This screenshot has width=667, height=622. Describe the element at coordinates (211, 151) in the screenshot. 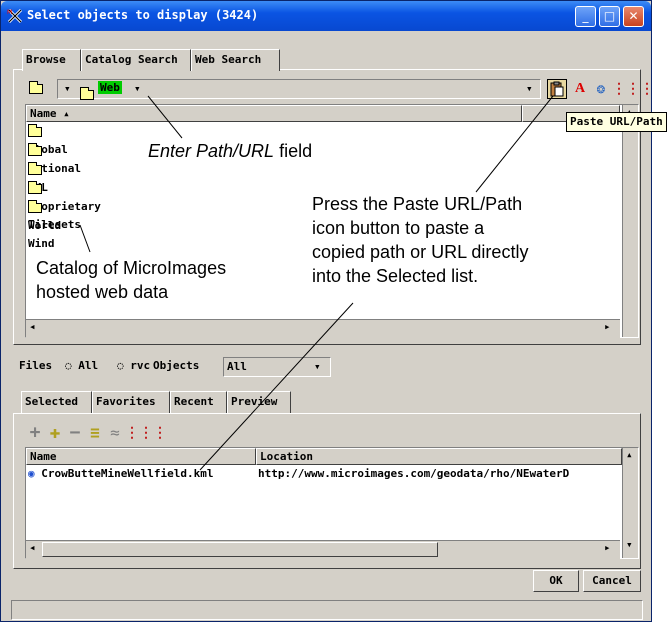

I see `path-field-annotation-em: Enter Path/URL` at that location.